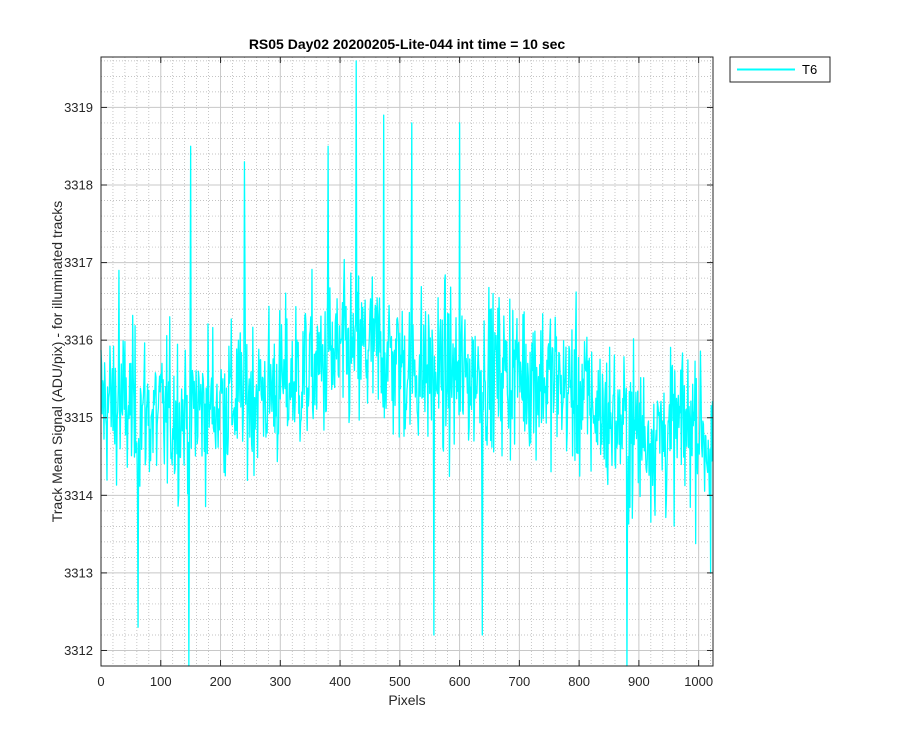 This screenshot has height=750, width=900. What do you see at coordinates (78, 185) in the screenshot?
I see `y-tick-label: 3318` at bounding box center [78, 185].